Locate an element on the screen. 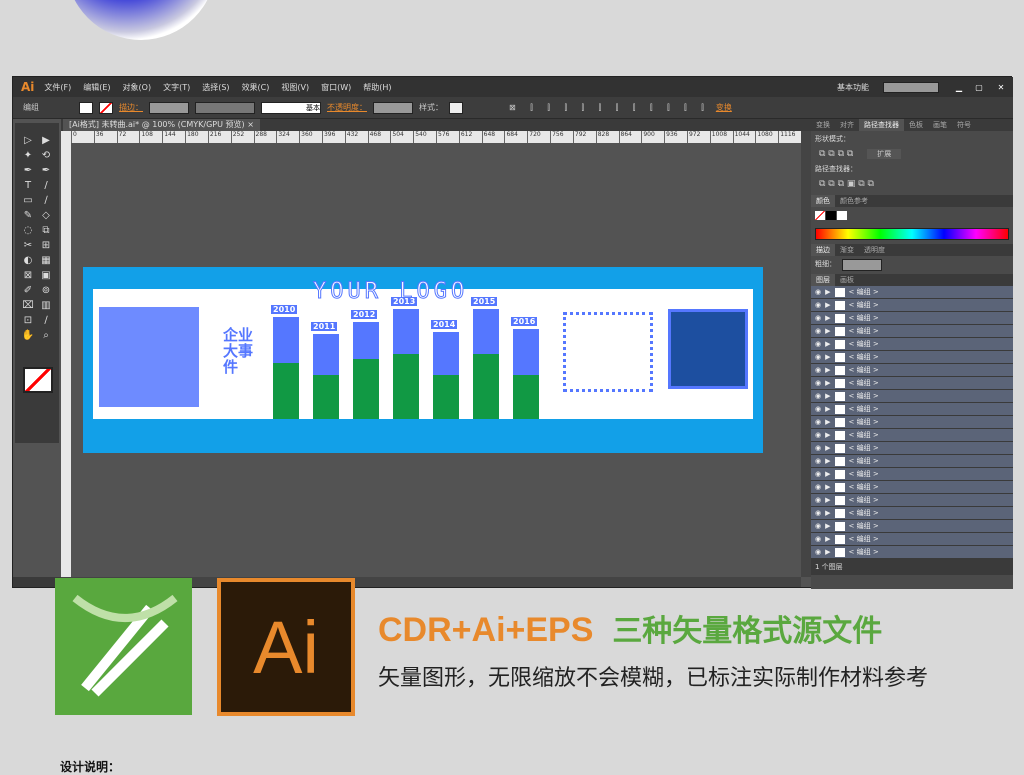 Image resolution: width=1024 pixels, height=775 pixels. tool-icon: ⊡ is located at coordinates (28, 322).